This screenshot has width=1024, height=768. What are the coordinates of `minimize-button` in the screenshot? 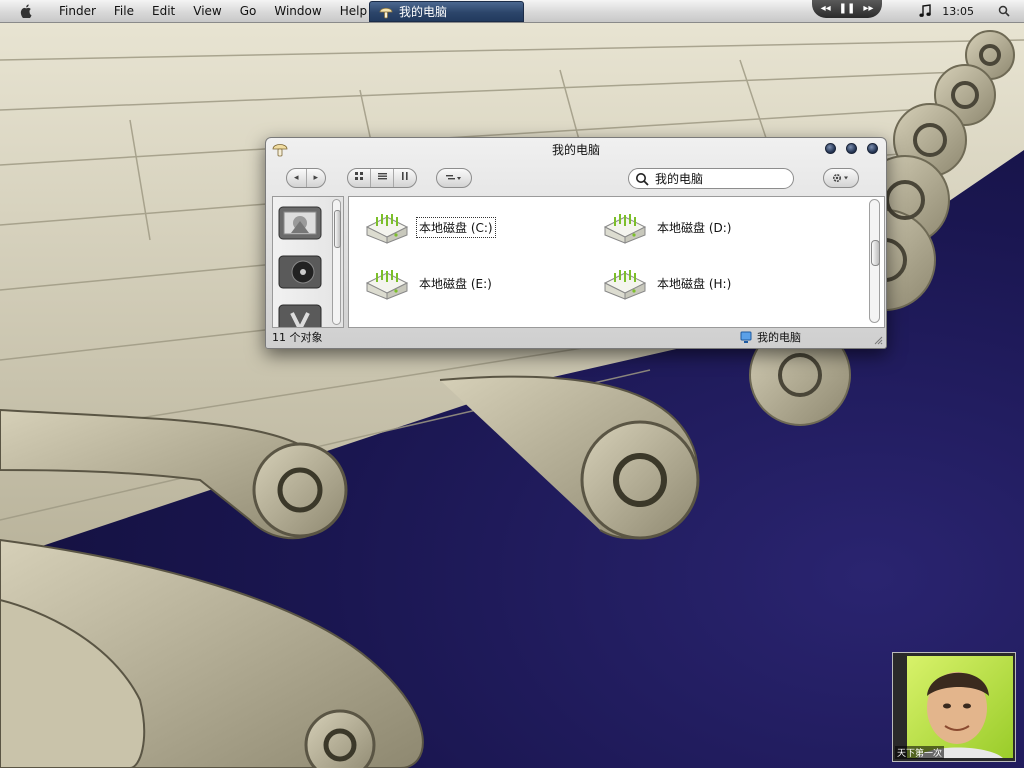 It's located at (830, 148).